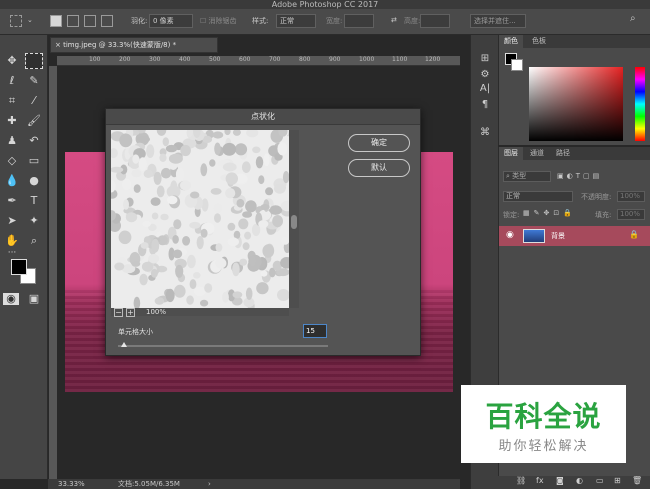 The image size is (650, 489). I want to click on tab-channels: 通道, so click(537, 153).